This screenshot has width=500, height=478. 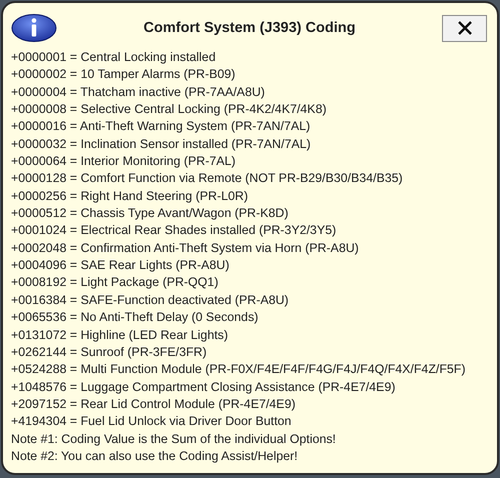 I want to click on window-title: Comfort System (J393) Coding, so click(x=249, y=28).